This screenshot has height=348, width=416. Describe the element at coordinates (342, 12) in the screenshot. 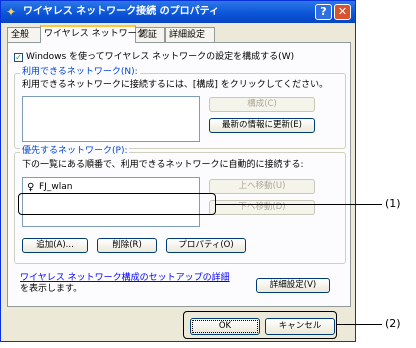

I see `close-button: ✕` at that location.